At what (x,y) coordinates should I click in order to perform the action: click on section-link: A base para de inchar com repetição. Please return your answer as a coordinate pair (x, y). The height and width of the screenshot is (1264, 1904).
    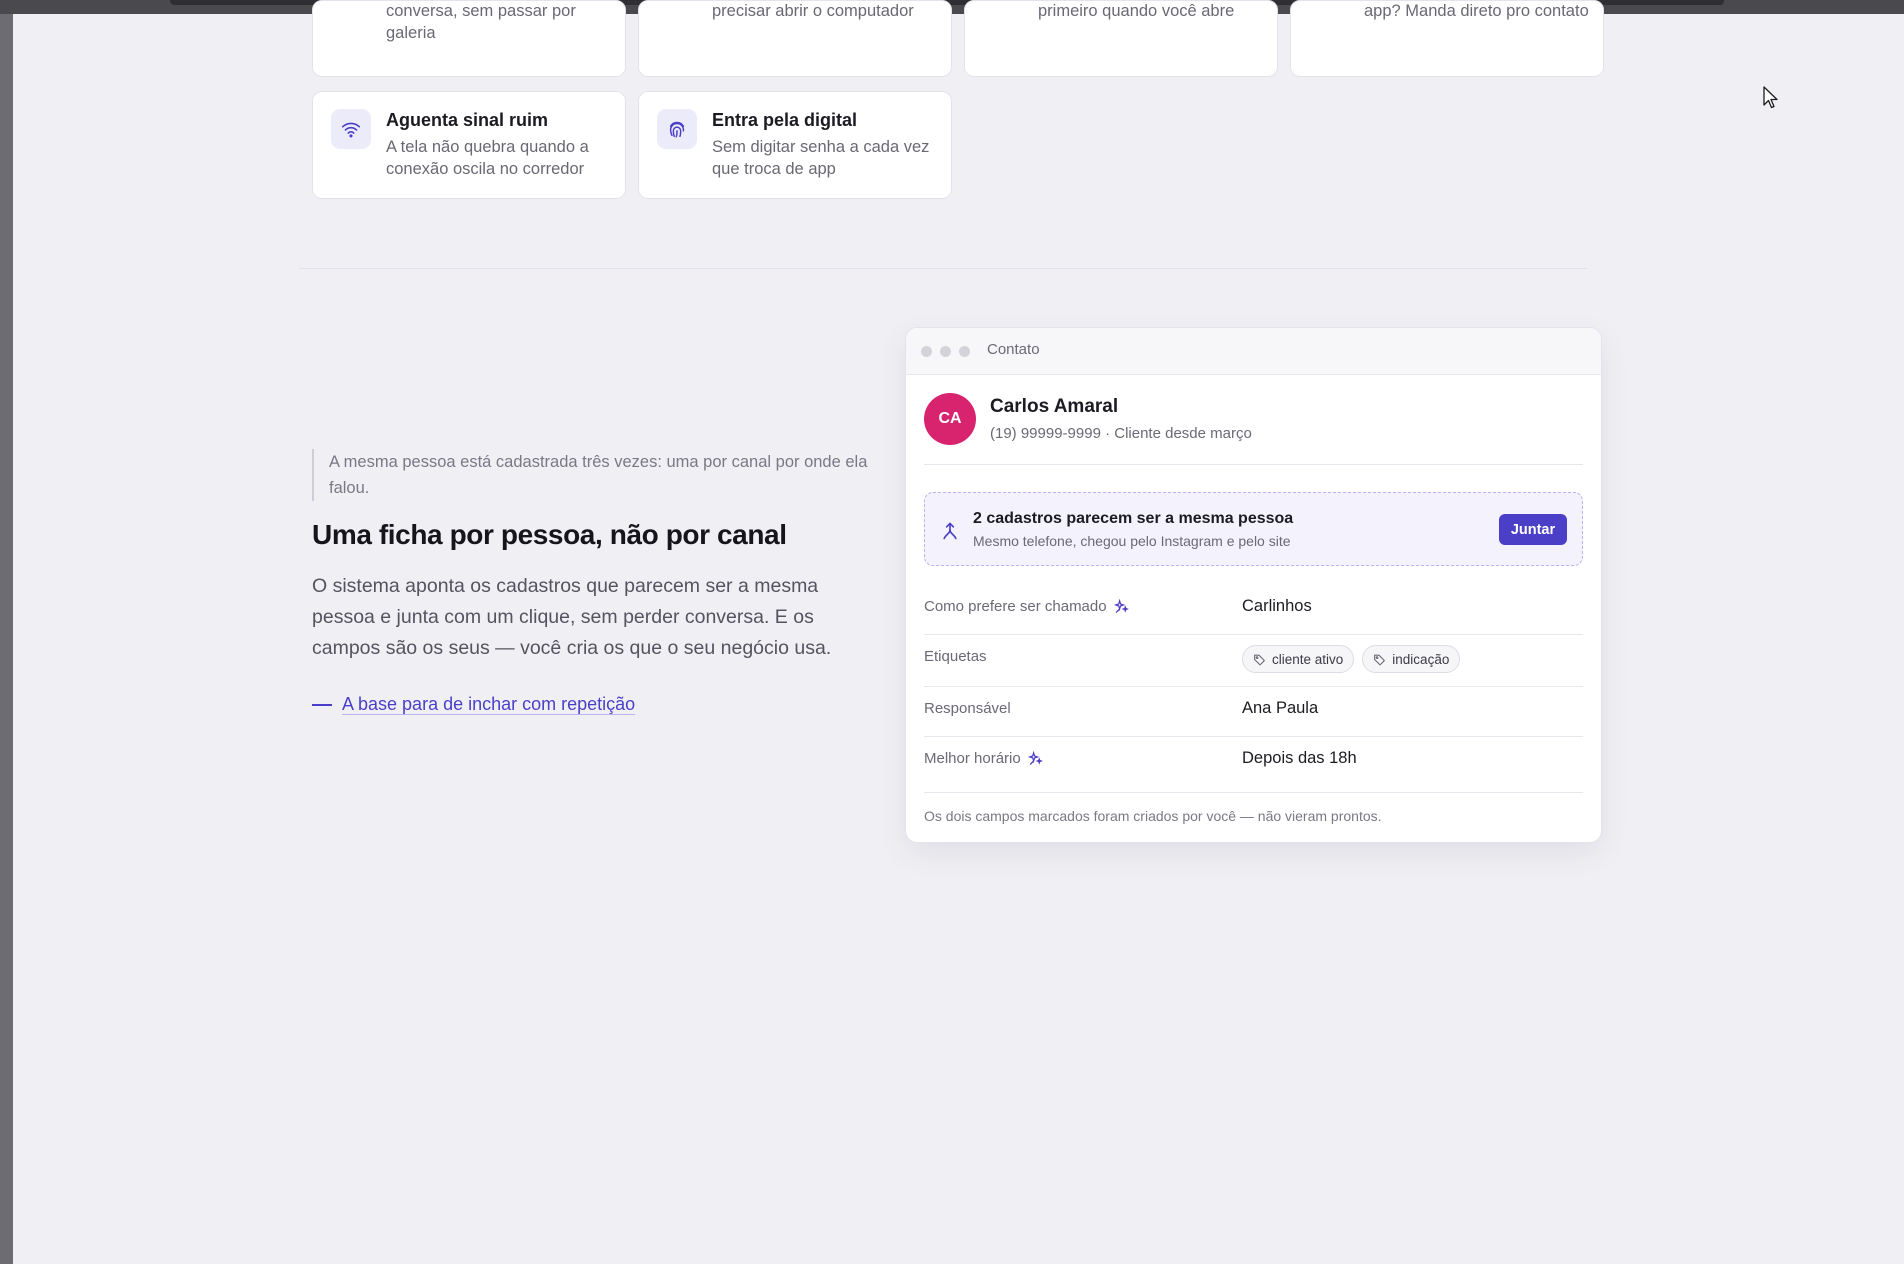
    Looking at the image, I should click on (473, 704).